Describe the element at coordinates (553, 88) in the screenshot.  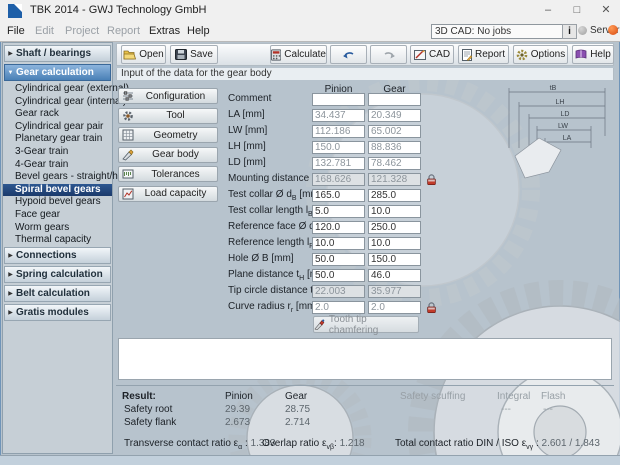
I see `svg-text: tB` at that location.